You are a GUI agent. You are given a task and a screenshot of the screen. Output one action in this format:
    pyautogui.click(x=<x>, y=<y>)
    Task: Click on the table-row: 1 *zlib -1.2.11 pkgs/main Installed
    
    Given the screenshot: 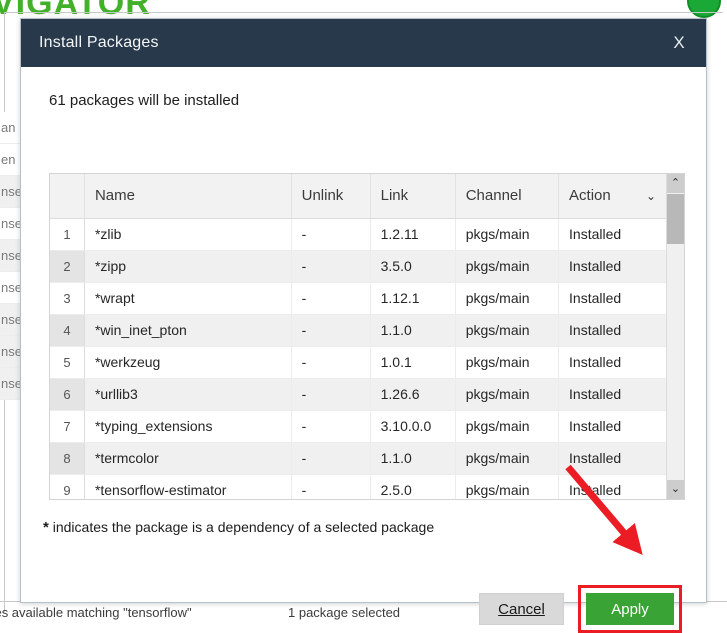 What is the action you would take?
    pyautogui.click(x=358, y=234)
    